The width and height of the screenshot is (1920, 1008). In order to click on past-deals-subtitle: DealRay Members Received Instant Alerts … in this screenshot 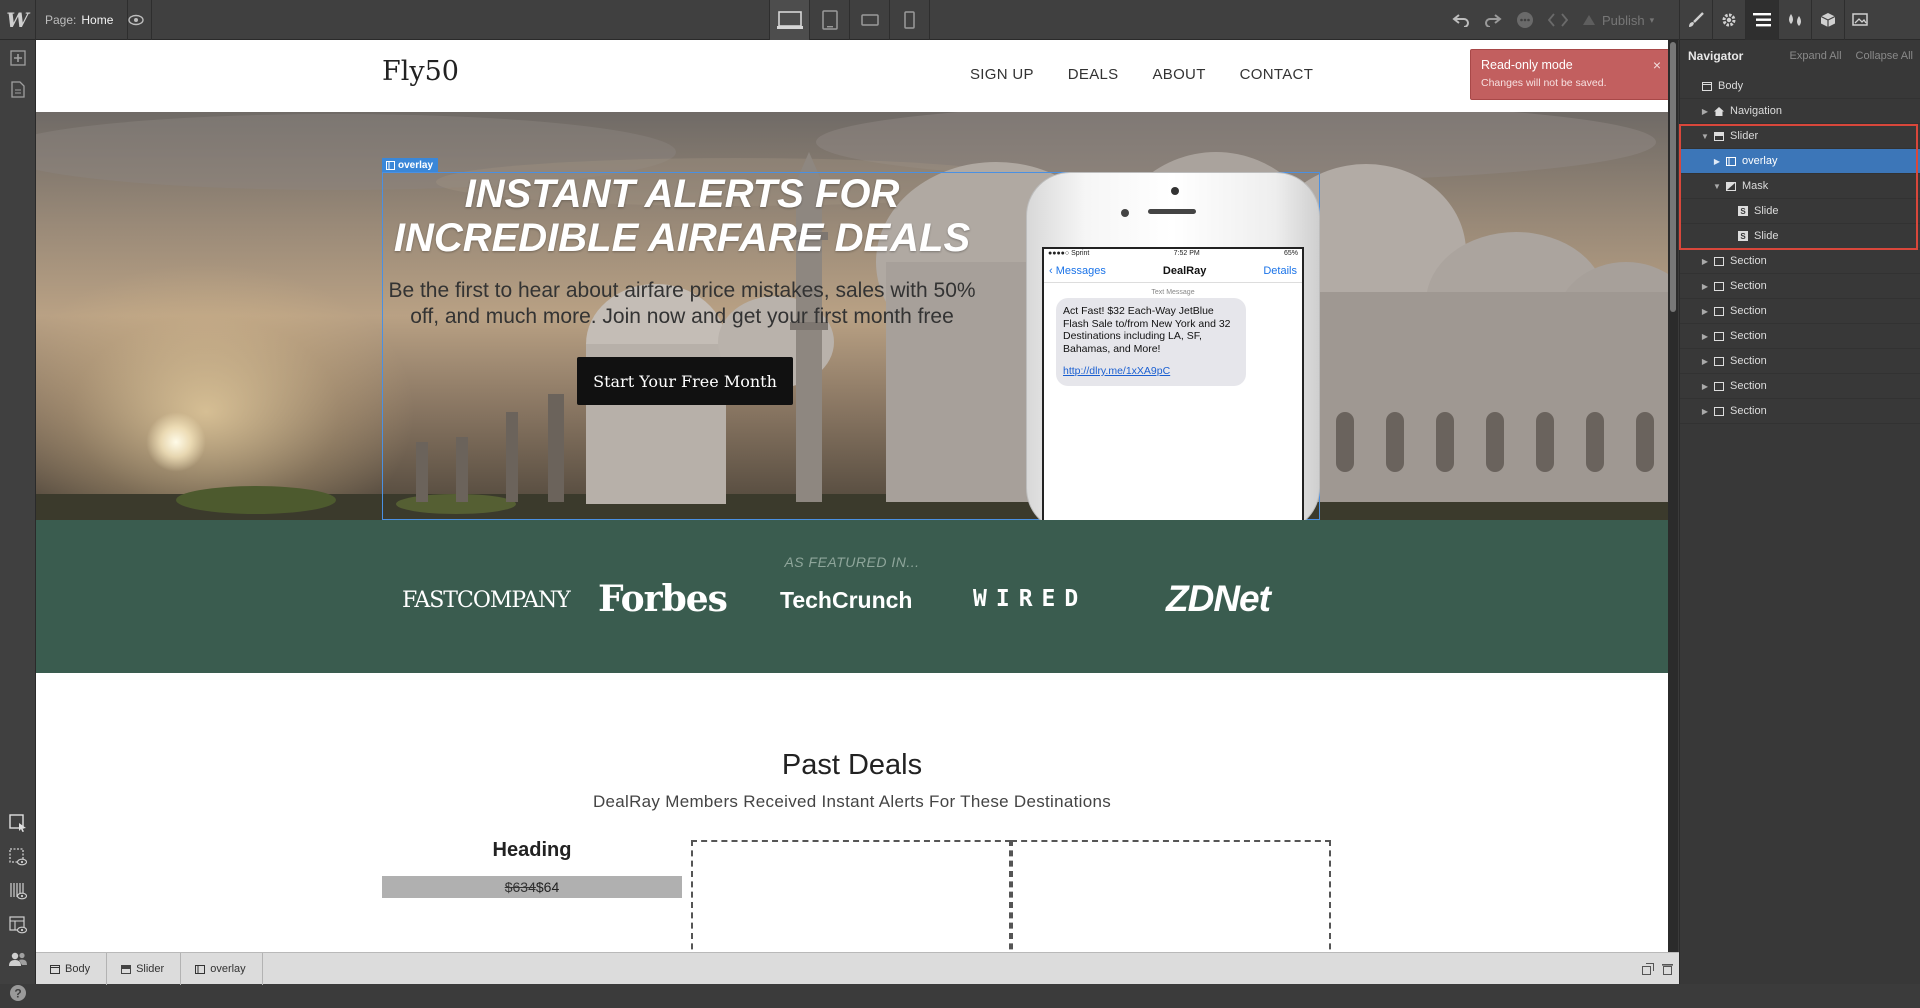, I will do `click(852, 802)`.